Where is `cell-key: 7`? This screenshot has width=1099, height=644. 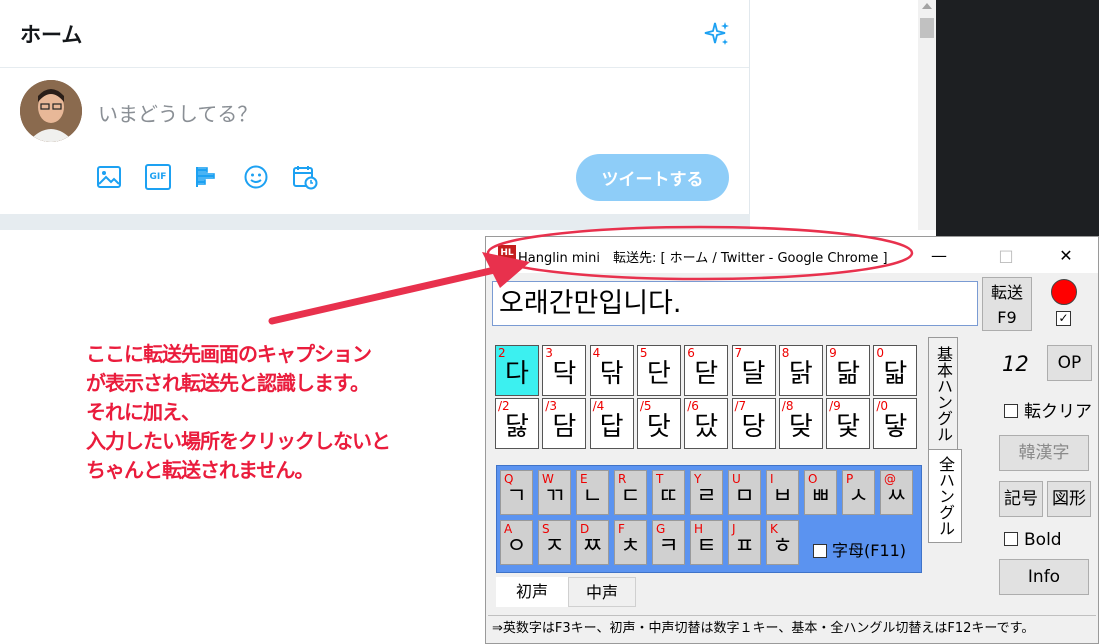
cell-key: 7 is located at coordinates (738, 353).